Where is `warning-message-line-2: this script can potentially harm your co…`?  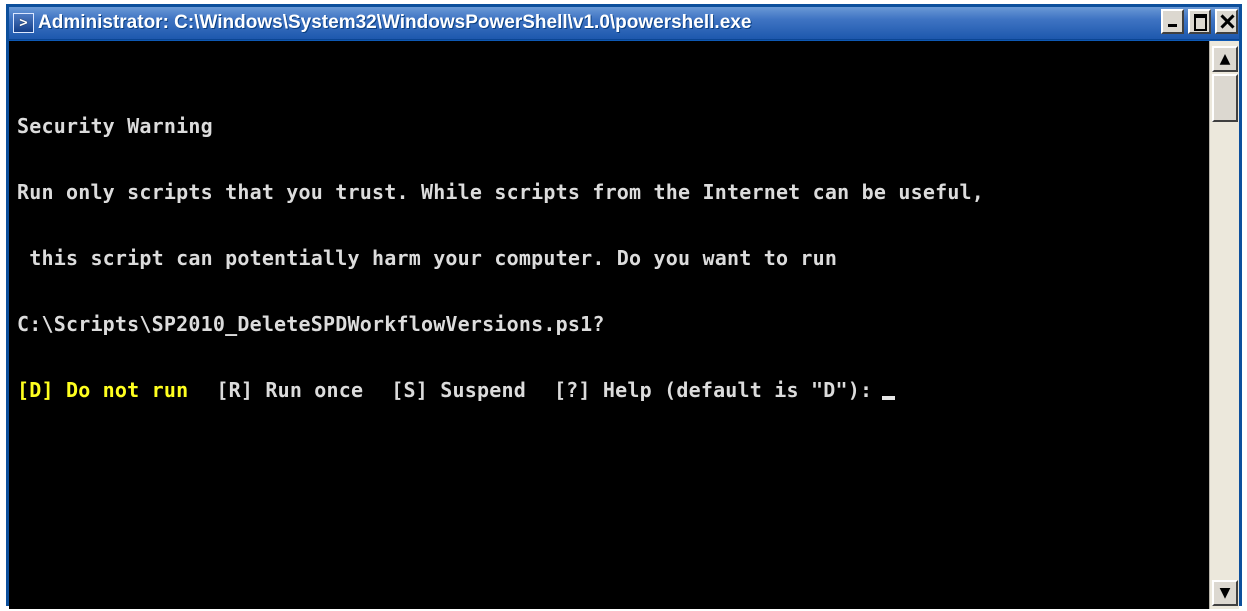 warning-message-line-2: this script can potentially harm your co… is located at coordinates (427, 258).